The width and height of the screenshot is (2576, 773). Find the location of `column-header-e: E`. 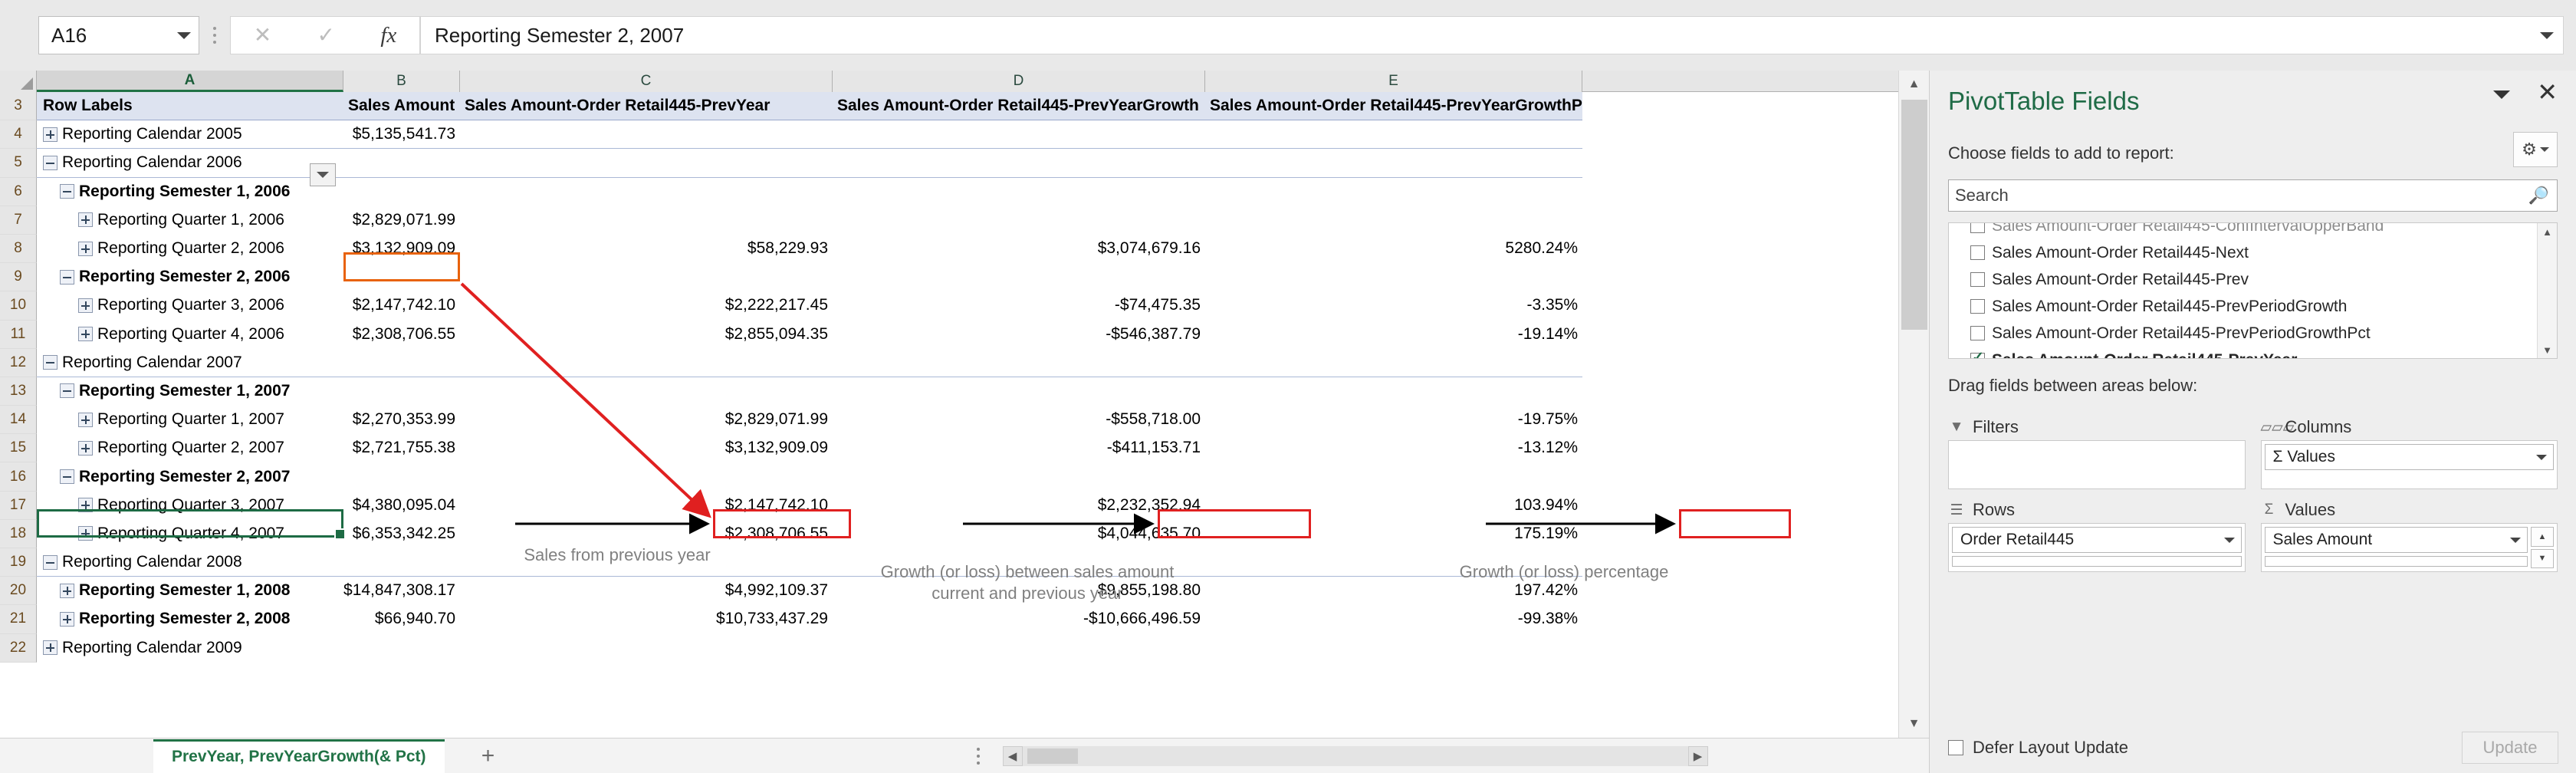

column-header-e: E is located at coordinates (1394, 81).